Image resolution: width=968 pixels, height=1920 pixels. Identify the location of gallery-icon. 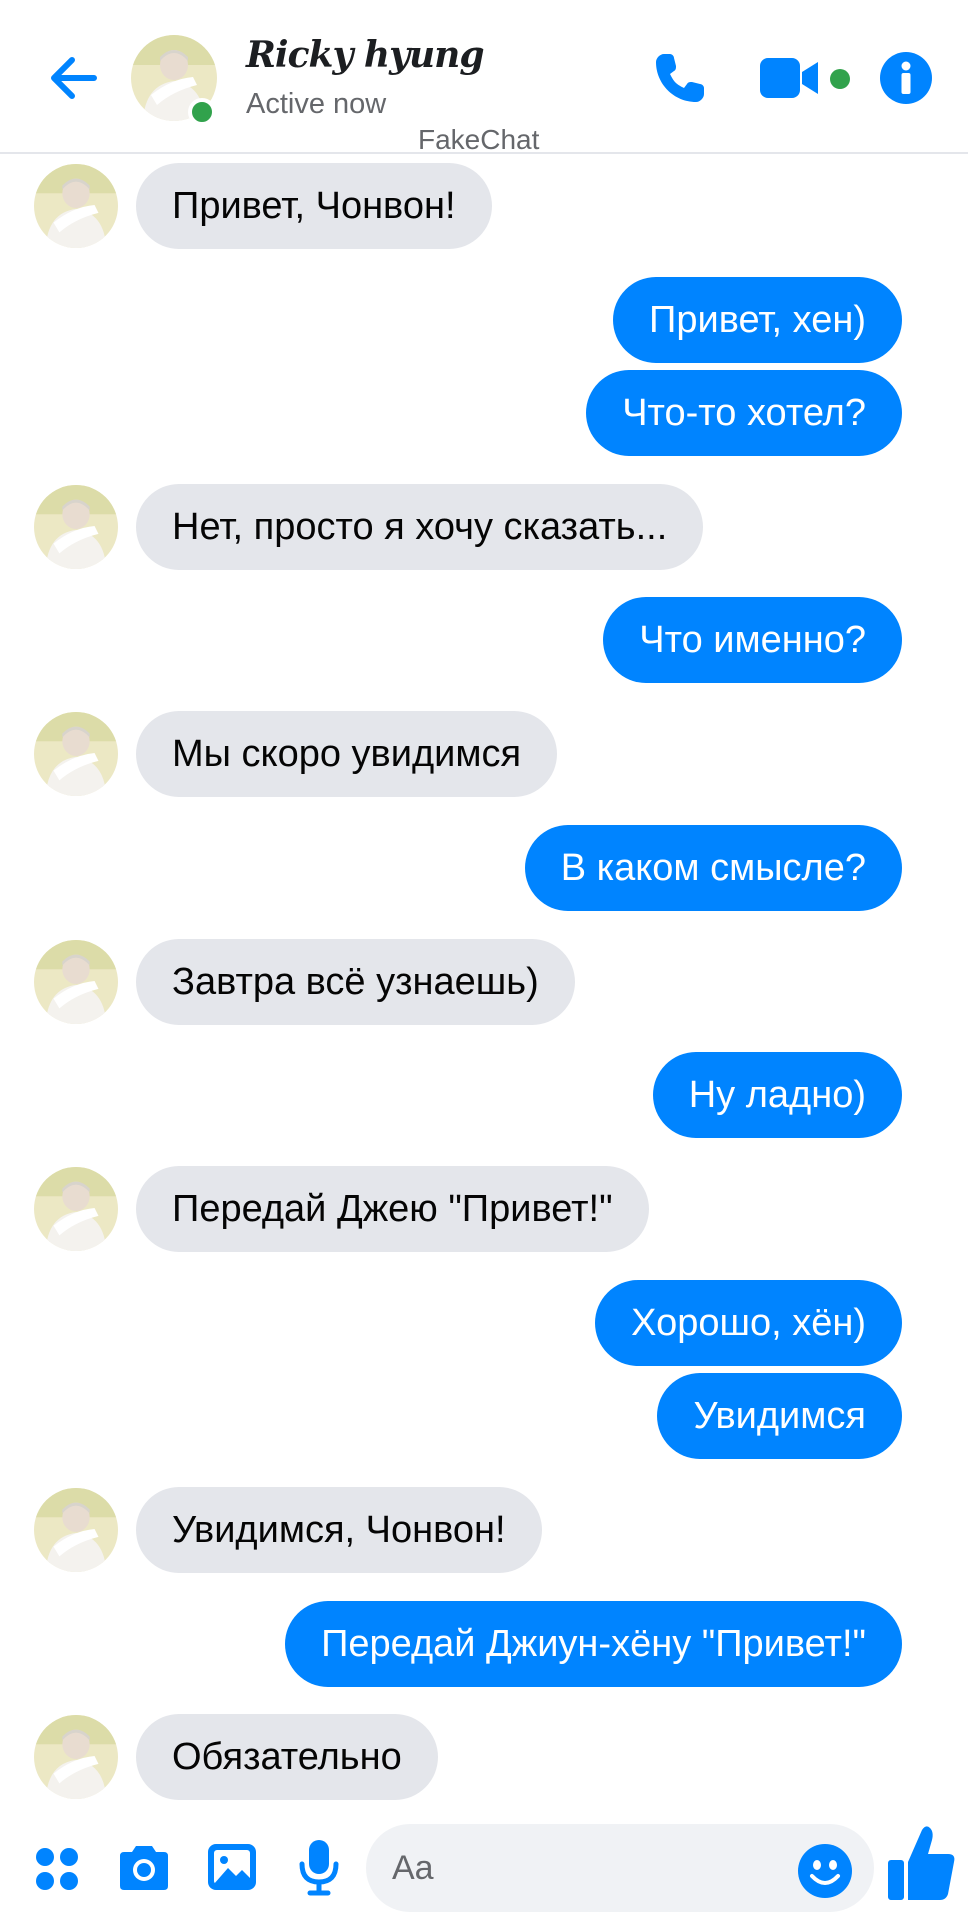
(232, 1867).